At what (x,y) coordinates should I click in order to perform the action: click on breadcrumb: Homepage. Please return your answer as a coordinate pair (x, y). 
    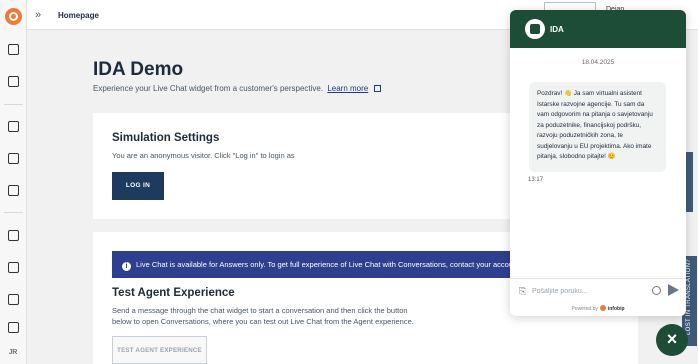
    Looking at the image, I should click on (78, 15).